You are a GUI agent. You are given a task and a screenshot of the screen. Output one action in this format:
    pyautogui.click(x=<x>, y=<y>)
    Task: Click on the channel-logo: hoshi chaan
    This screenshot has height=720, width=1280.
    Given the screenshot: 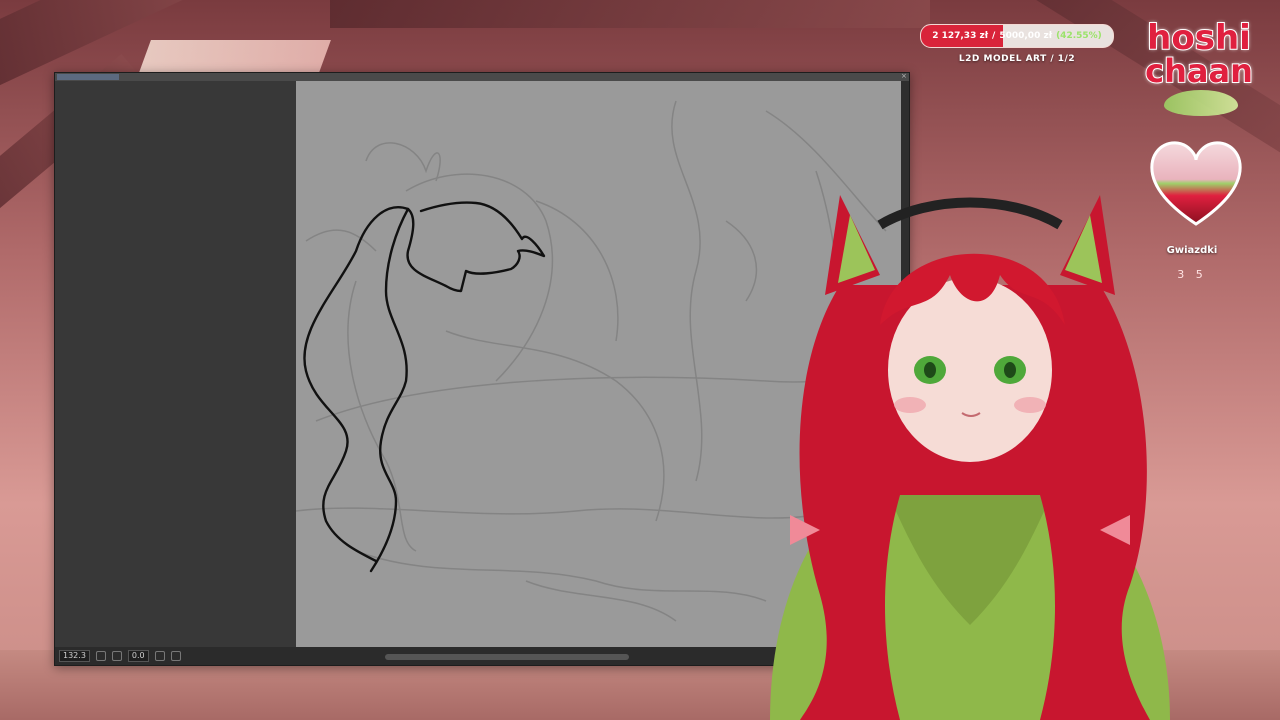 What is the action you would take?
    pyautogui.click(x=1199, y=64)
    